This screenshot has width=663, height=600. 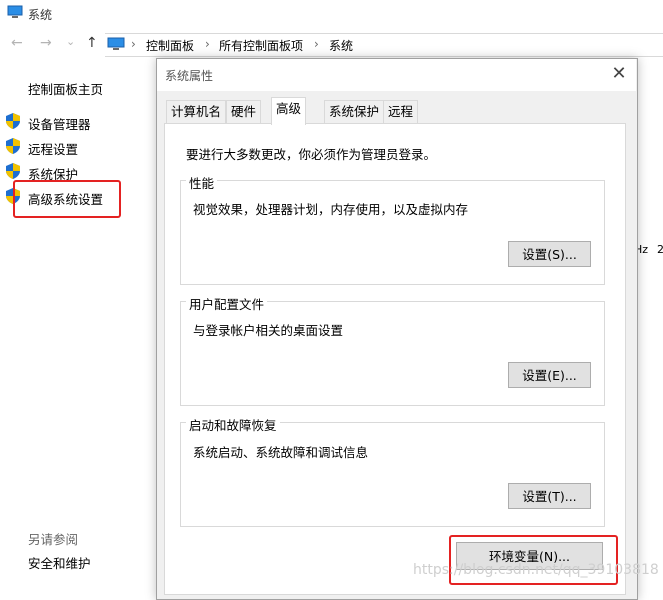 I want to click on performance-group, so click(x=392, y=232).